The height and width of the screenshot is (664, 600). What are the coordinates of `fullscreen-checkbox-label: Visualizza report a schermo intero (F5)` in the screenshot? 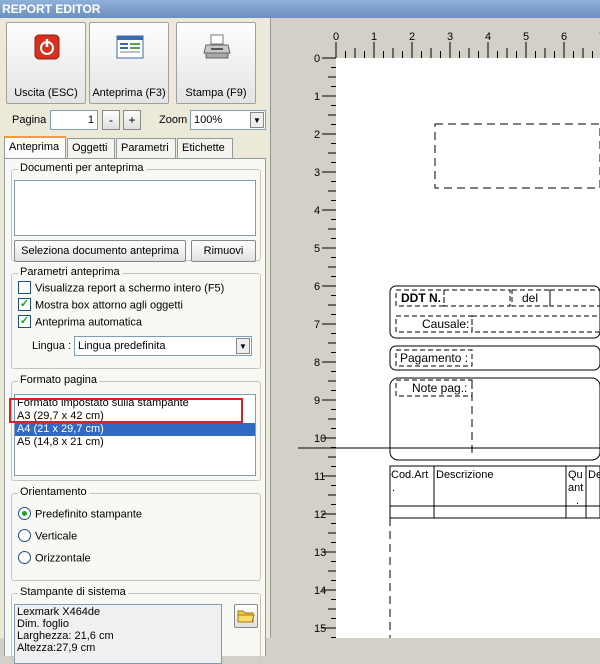 It's located at (130, 288).